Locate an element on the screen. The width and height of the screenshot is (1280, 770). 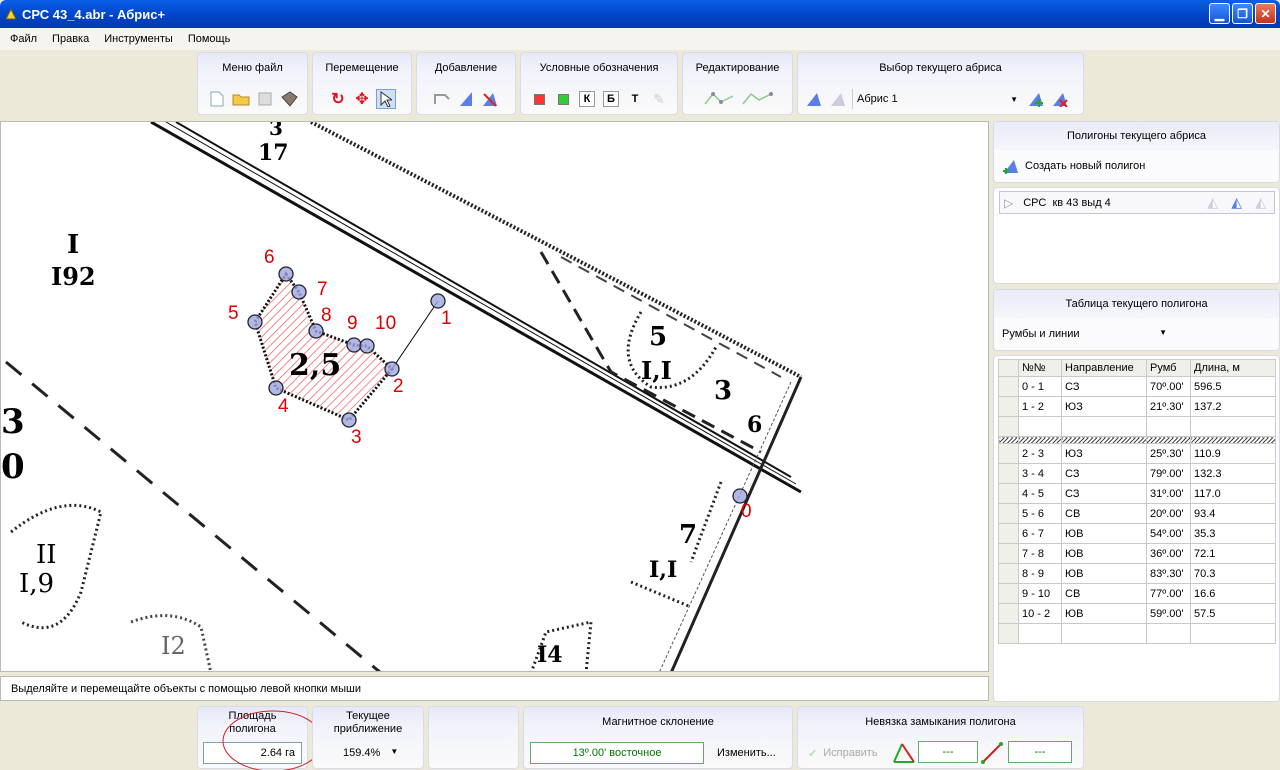
table-cell: 77º.00' is located at coordinates (1168, 593).